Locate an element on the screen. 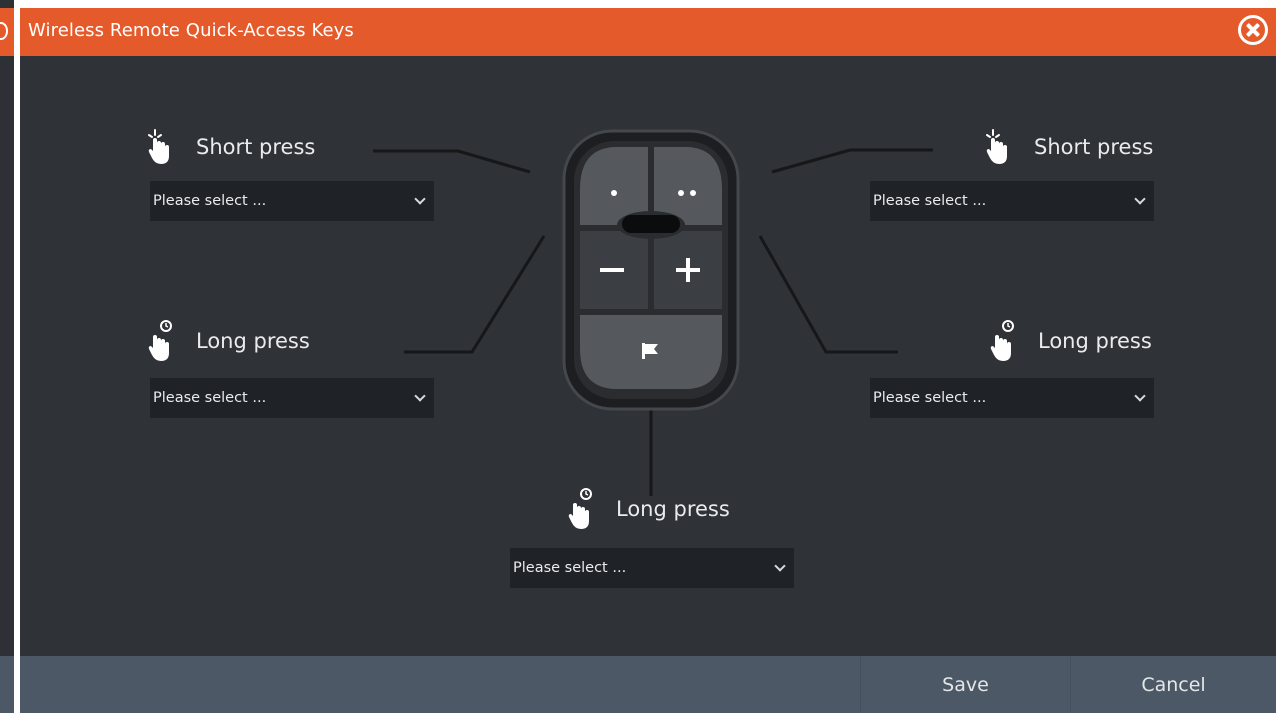 The image size is (1276, 713). close-icon is located at coordinates (1253, 30).